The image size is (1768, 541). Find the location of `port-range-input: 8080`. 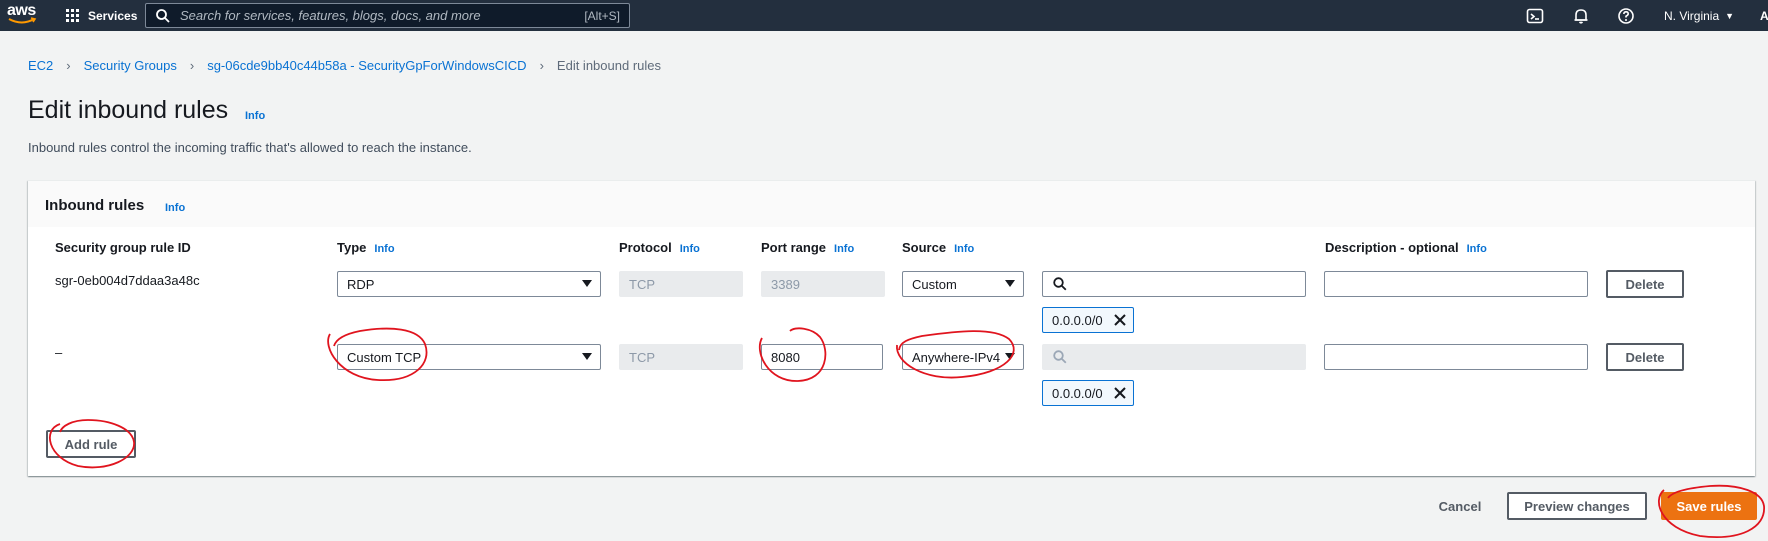

port-range-input: 8080 is located at coordinates (822, 357).